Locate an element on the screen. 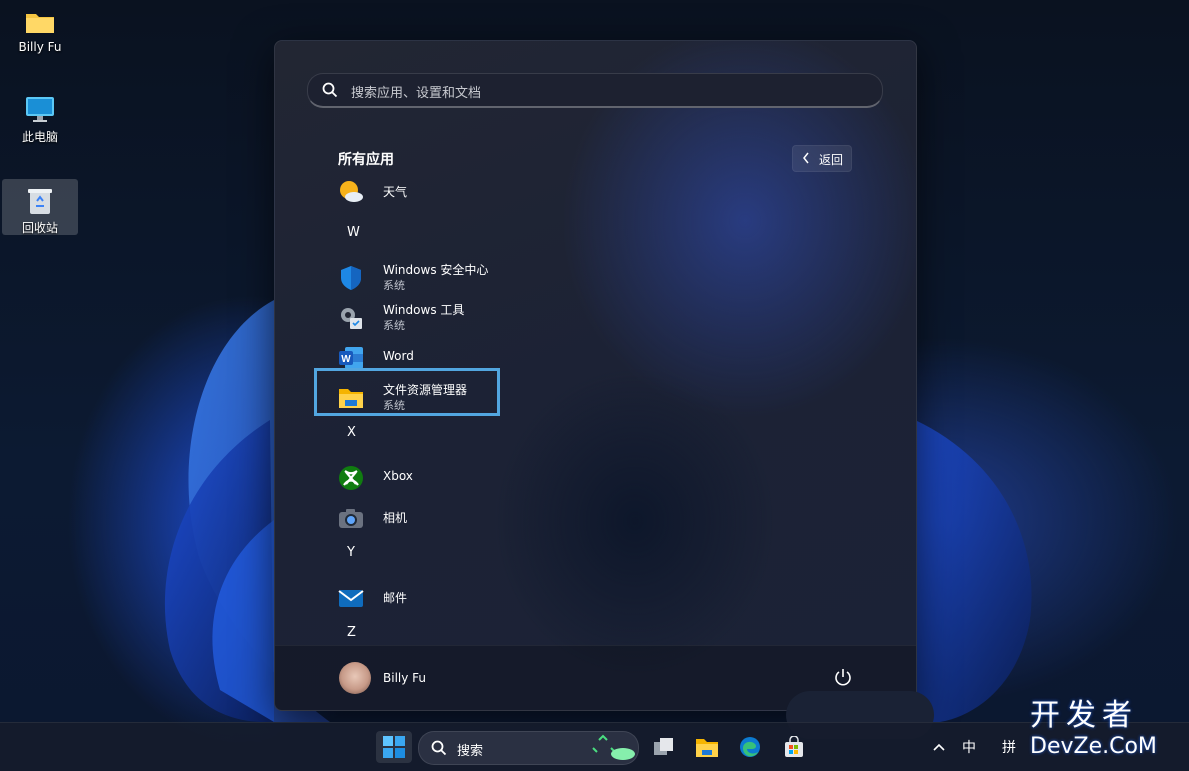  store-icon is located at coordinates (794, 746).